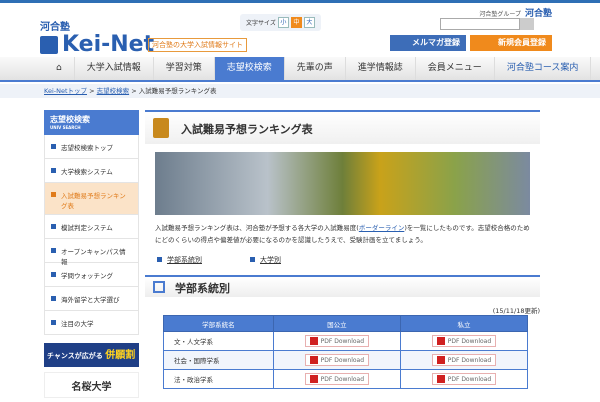  What do you see at coordinates (120, 355) in the screenshot?
I see `banner-highlight: 併願割` at bounding box center [120, 355].